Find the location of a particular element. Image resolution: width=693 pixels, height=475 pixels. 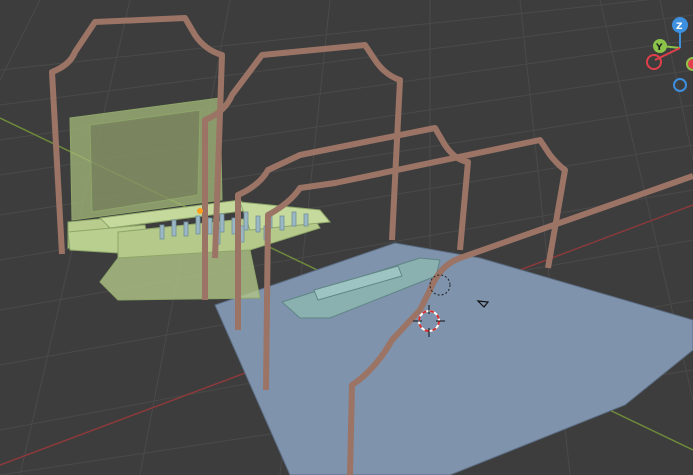

gizmo-y-label: Y is located at coordinates (659, 48).